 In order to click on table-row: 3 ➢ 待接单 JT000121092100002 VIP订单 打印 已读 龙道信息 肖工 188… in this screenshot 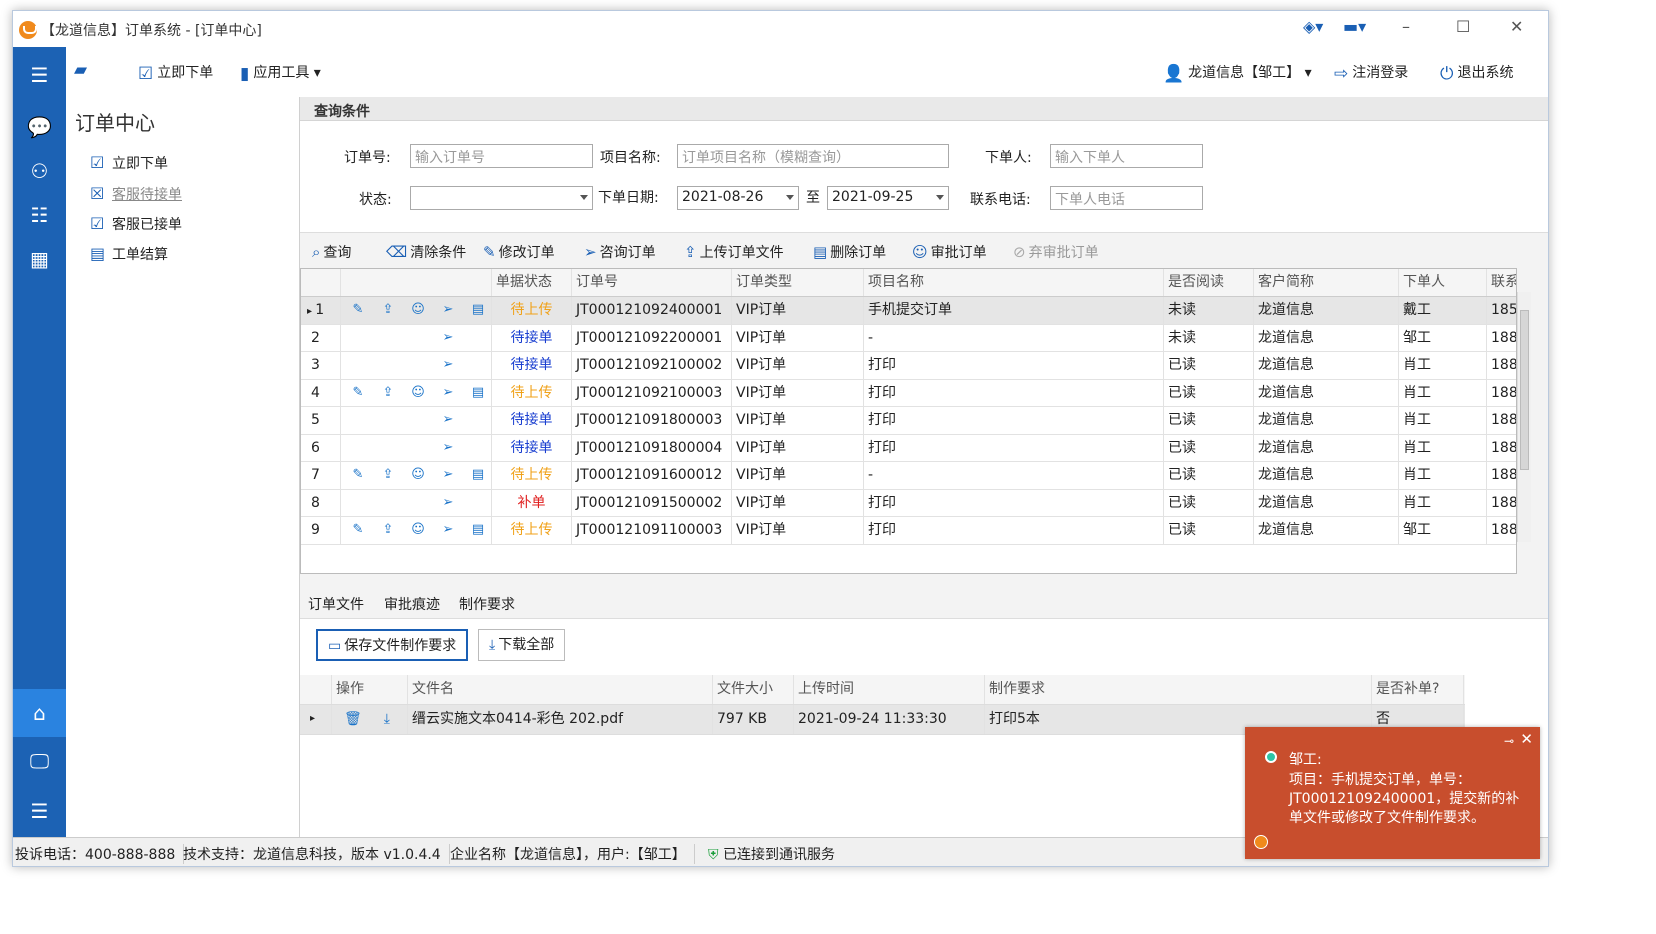, I will do `click(908, 366)`.